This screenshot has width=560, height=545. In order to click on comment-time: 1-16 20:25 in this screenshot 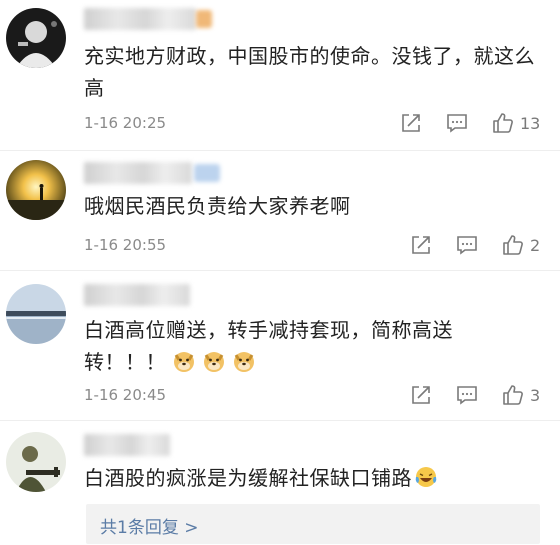, I will do `click(125, 123)`.